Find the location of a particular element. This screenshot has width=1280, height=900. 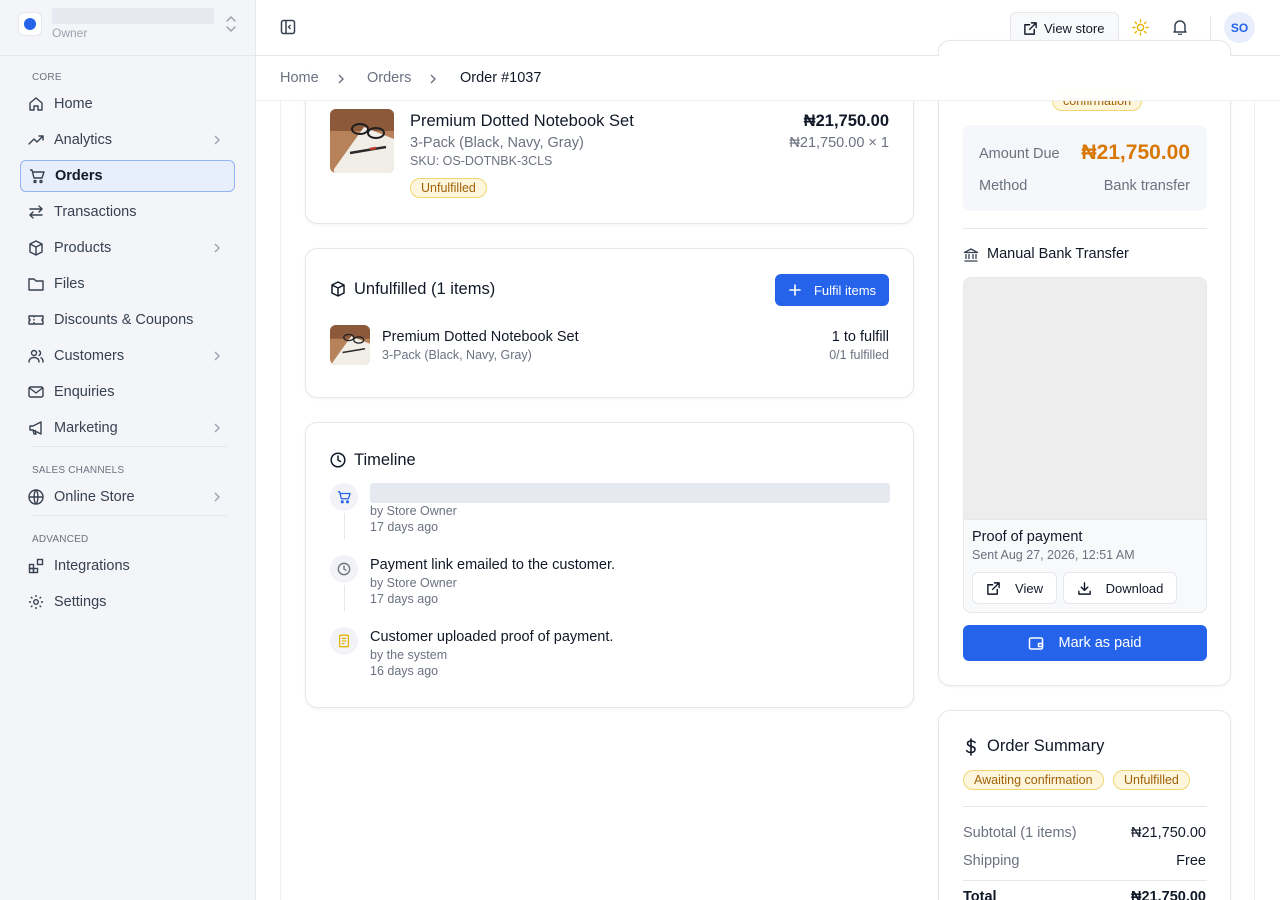

item-variant: 3-Pack (Black, Navy, Gray) is located at coordinates (497, 143).